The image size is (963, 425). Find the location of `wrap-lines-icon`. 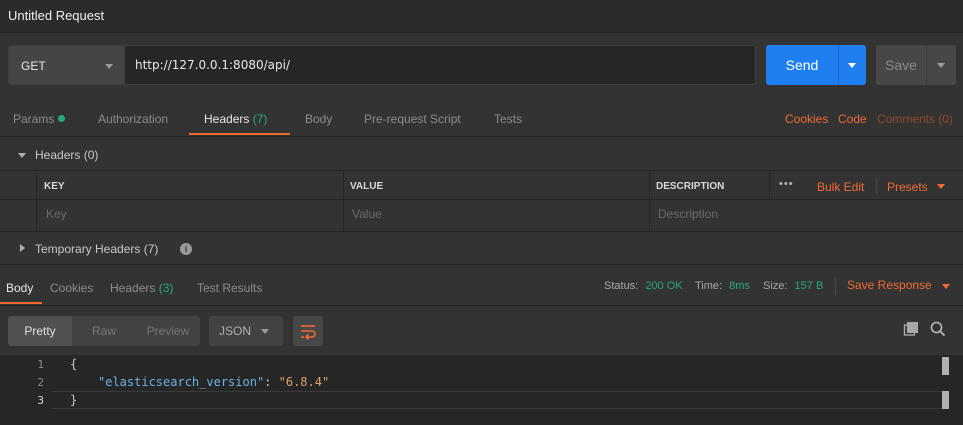

wrap-lines-icon is located at coordinates (308, 333).